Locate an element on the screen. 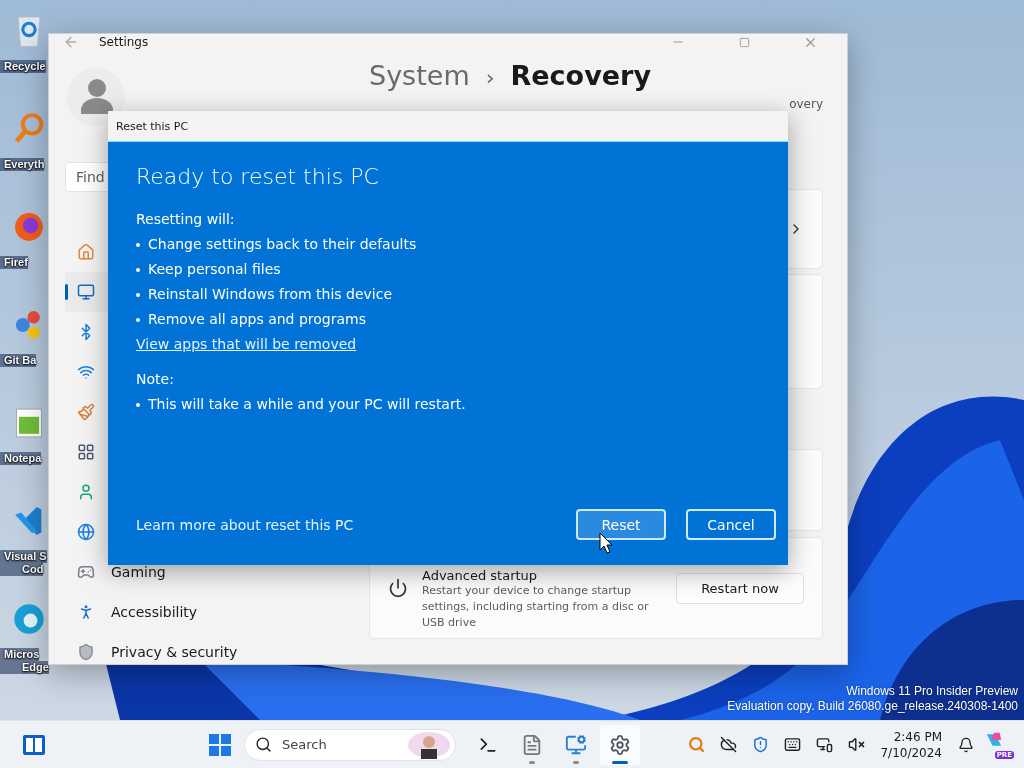 The width and height of the screenshot is (1024, 768). desktop-icon-label: Edge is located at coordinates (24, 667).